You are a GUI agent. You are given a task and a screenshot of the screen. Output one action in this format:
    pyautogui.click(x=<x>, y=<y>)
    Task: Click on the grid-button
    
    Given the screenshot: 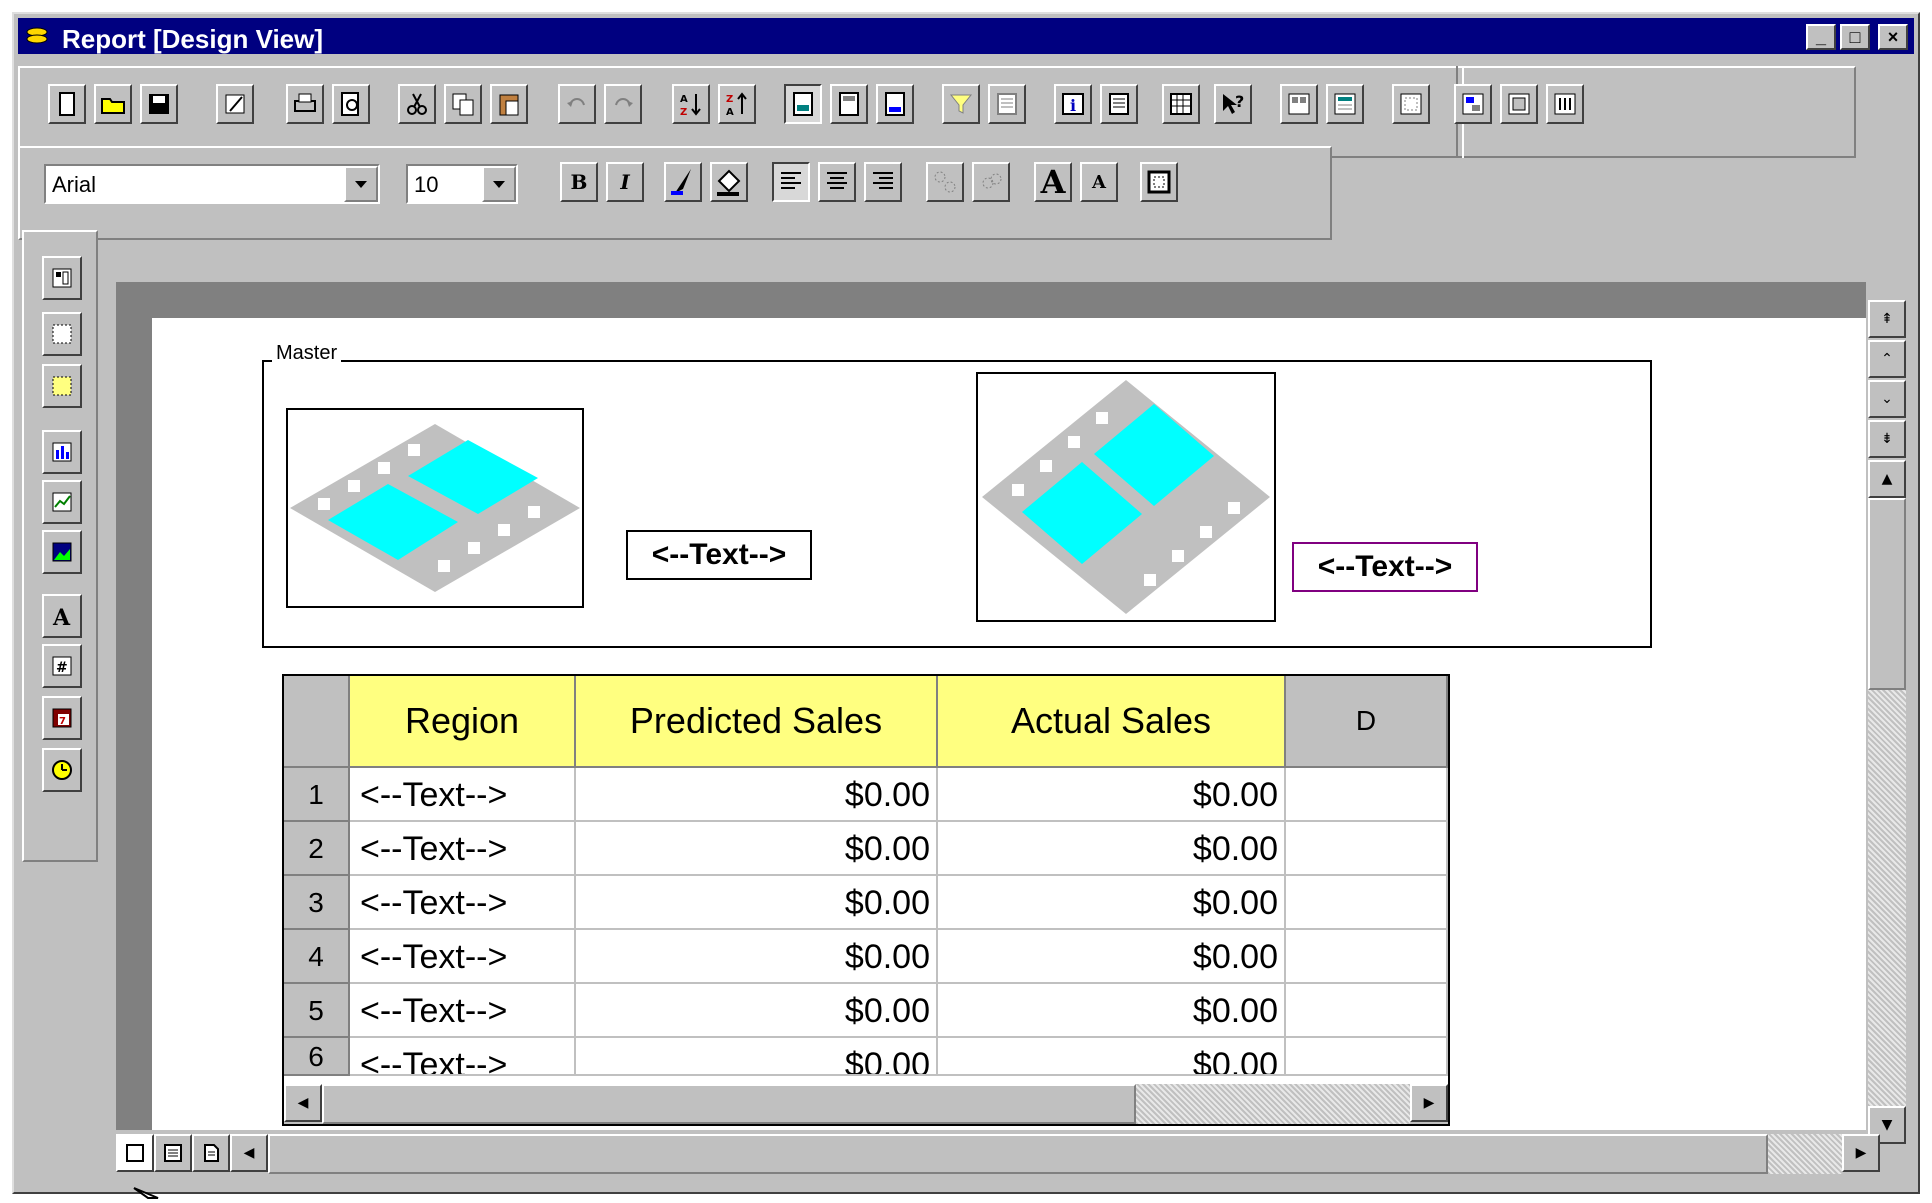 What is the action you would take?
    pyautogui.click(x=1181, y=104)
    